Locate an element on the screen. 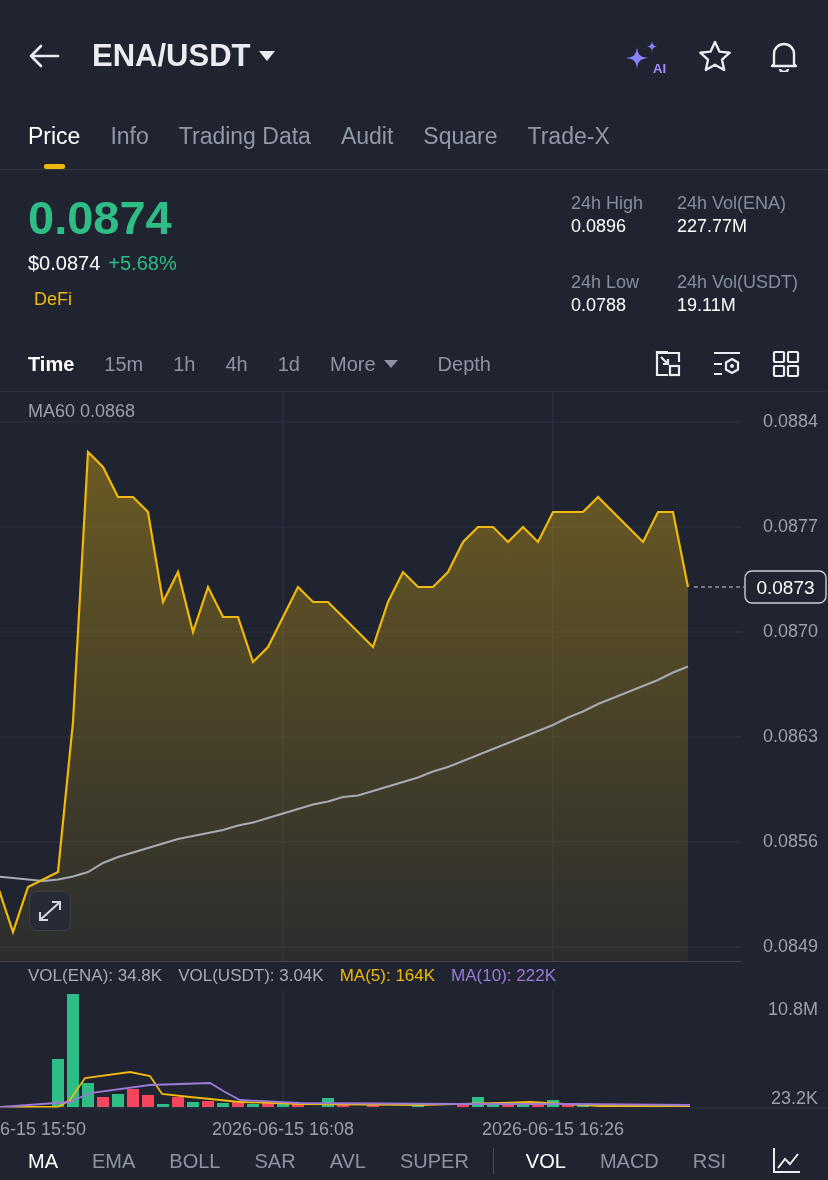  indicator-tab: SUPER is located at coordinates (434, 1161).